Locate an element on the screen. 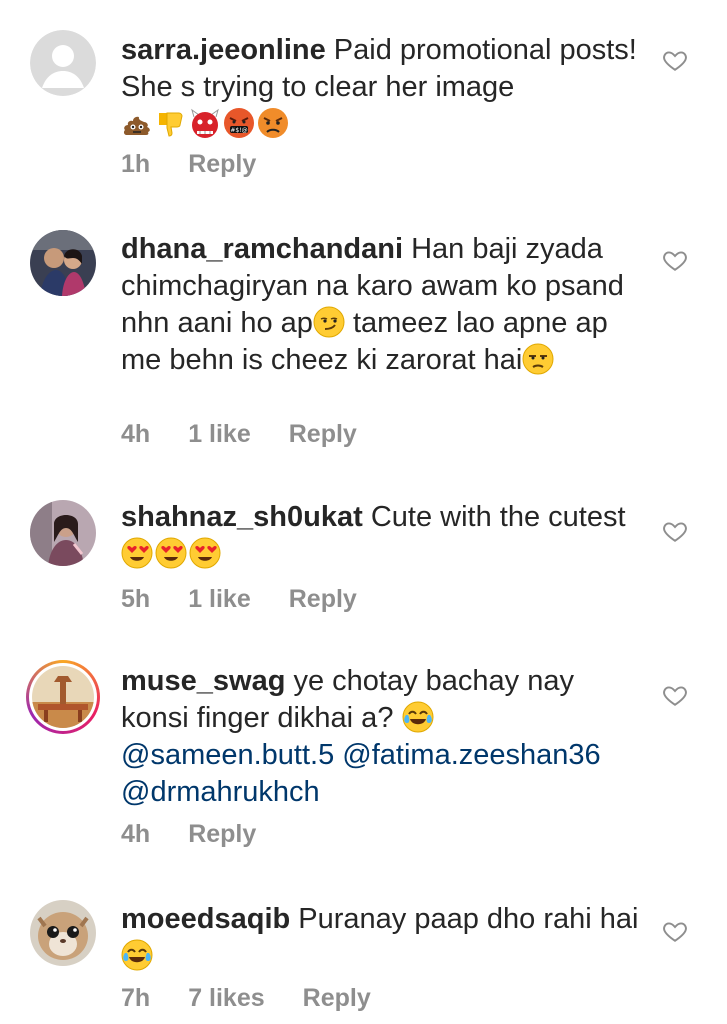 Image resolution: width=727 pixels, height=1024 pixels. face-with-symbols-icon: #$!@ is located at coordinates (239, 123).